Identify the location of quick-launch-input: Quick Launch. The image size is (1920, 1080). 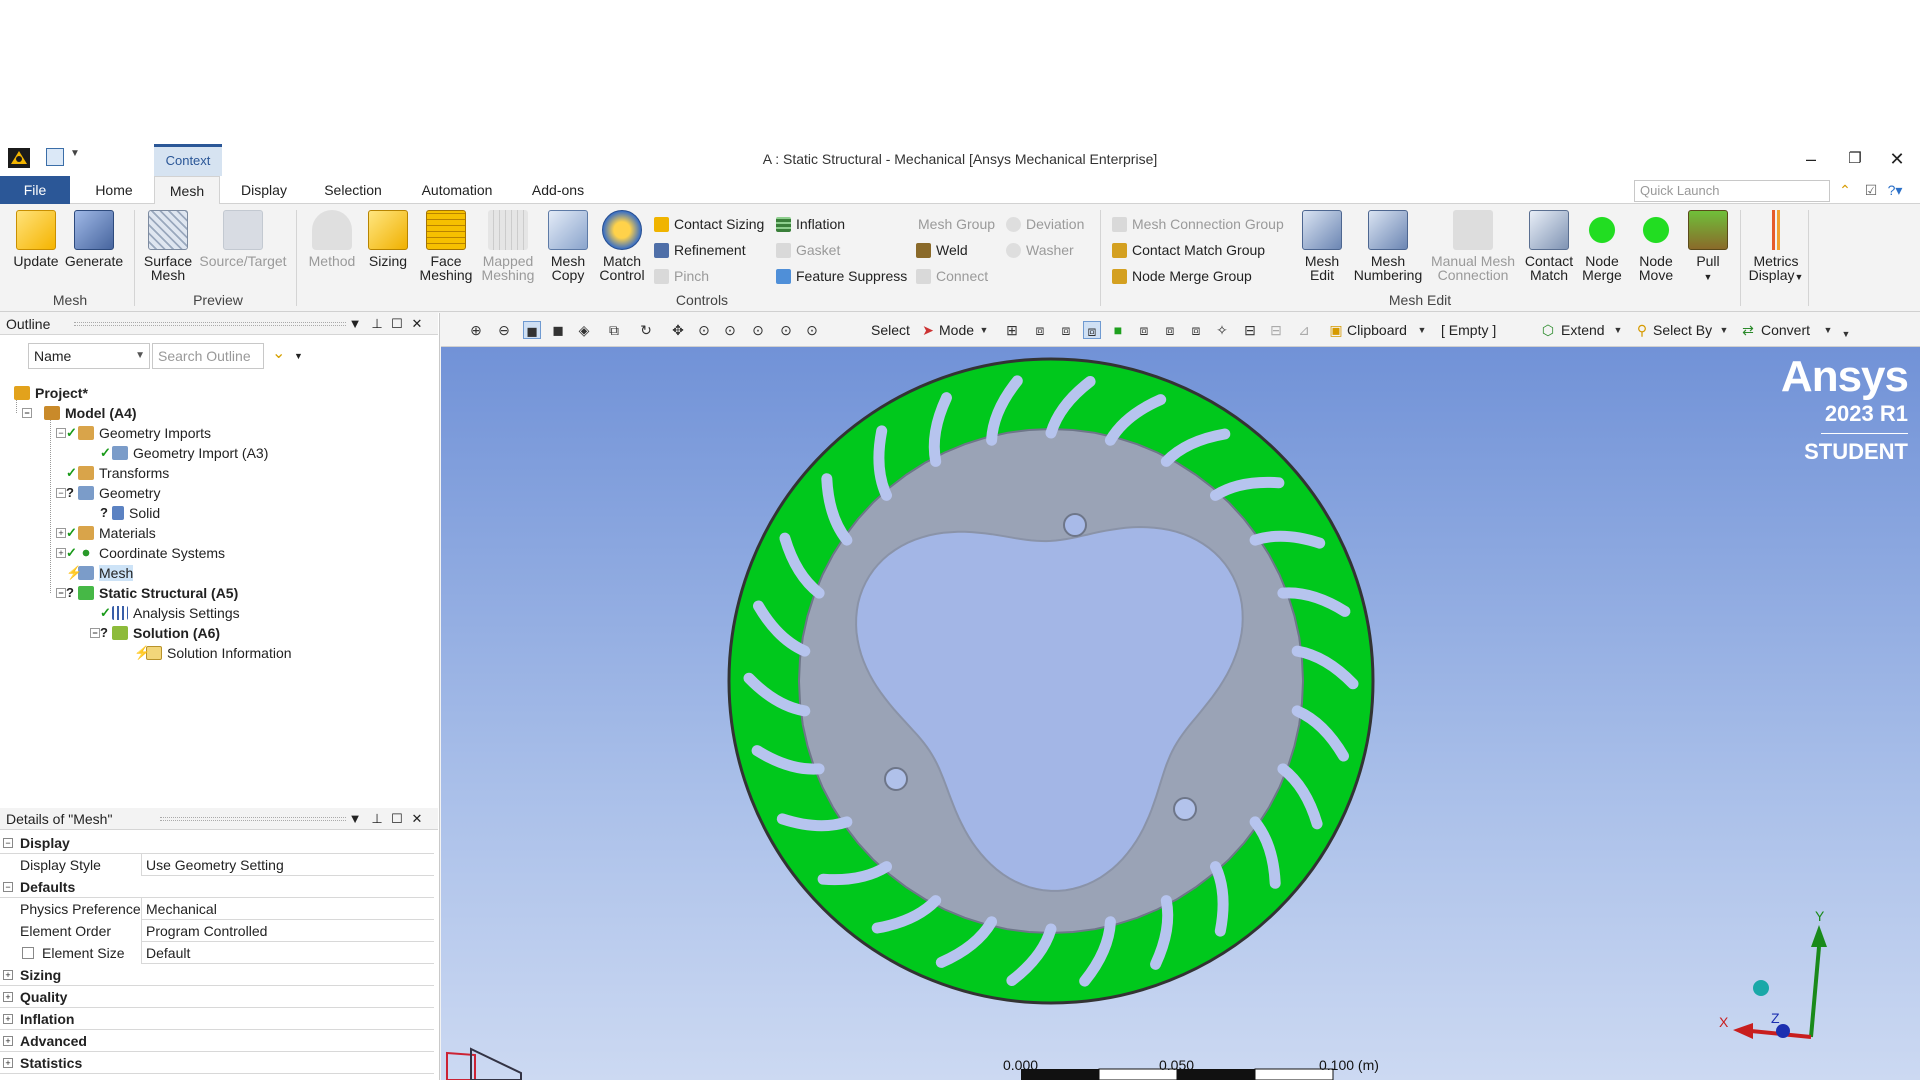
(1732, 191).